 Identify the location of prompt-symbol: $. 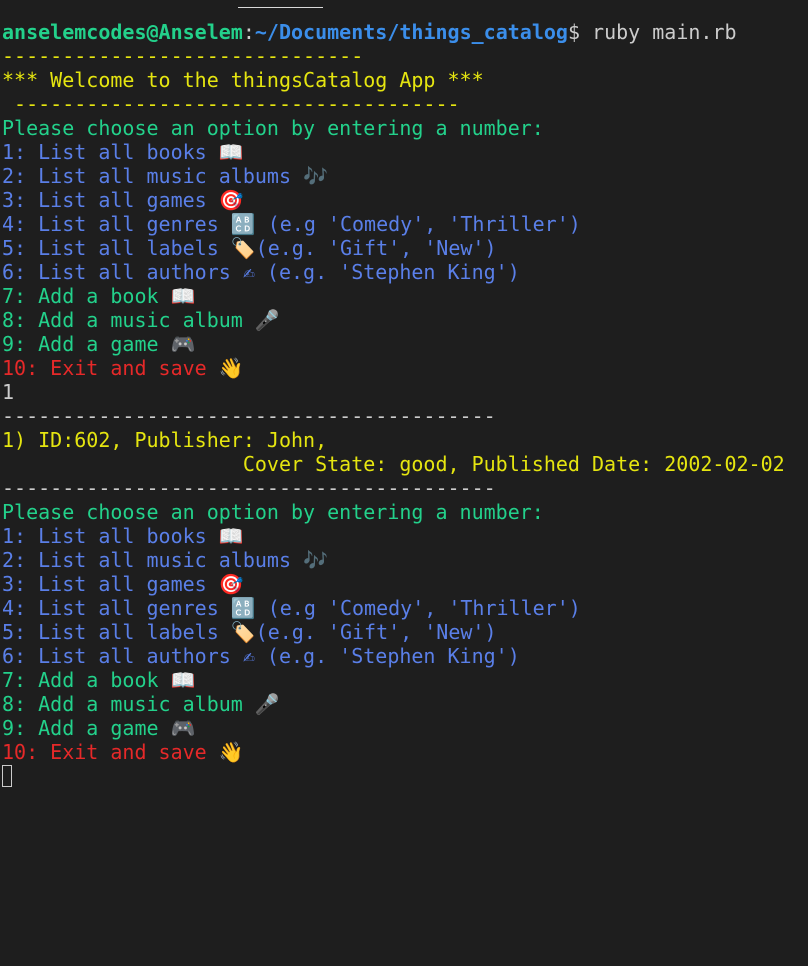
(580, 32).